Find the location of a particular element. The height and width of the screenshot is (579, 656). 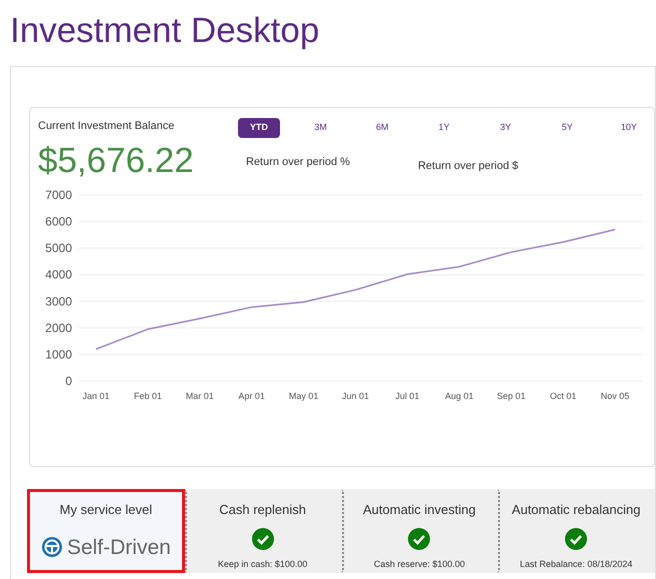

period-tab: 5Y is located at coordinates (567, 128).